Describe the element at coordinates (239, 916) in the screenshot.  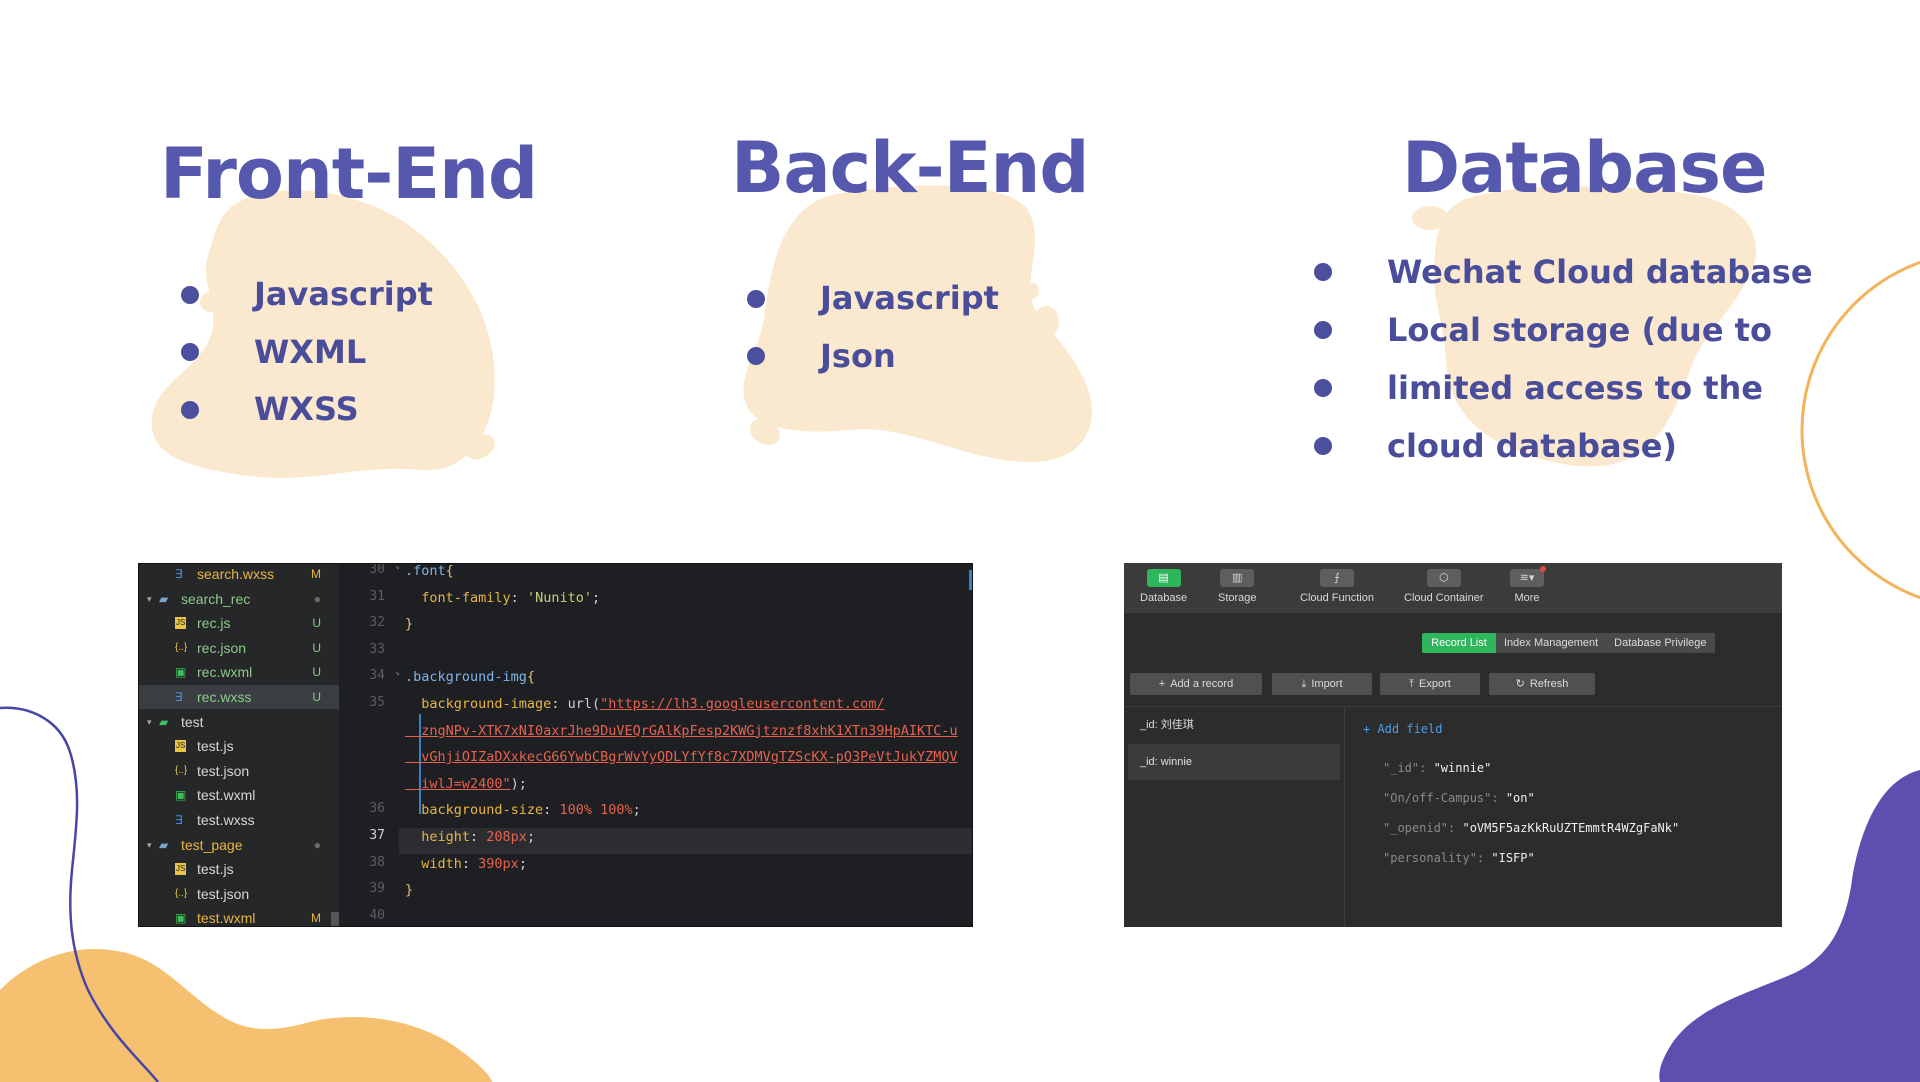
I see `file-tree-item: ▣ test.wxml M` at that location.